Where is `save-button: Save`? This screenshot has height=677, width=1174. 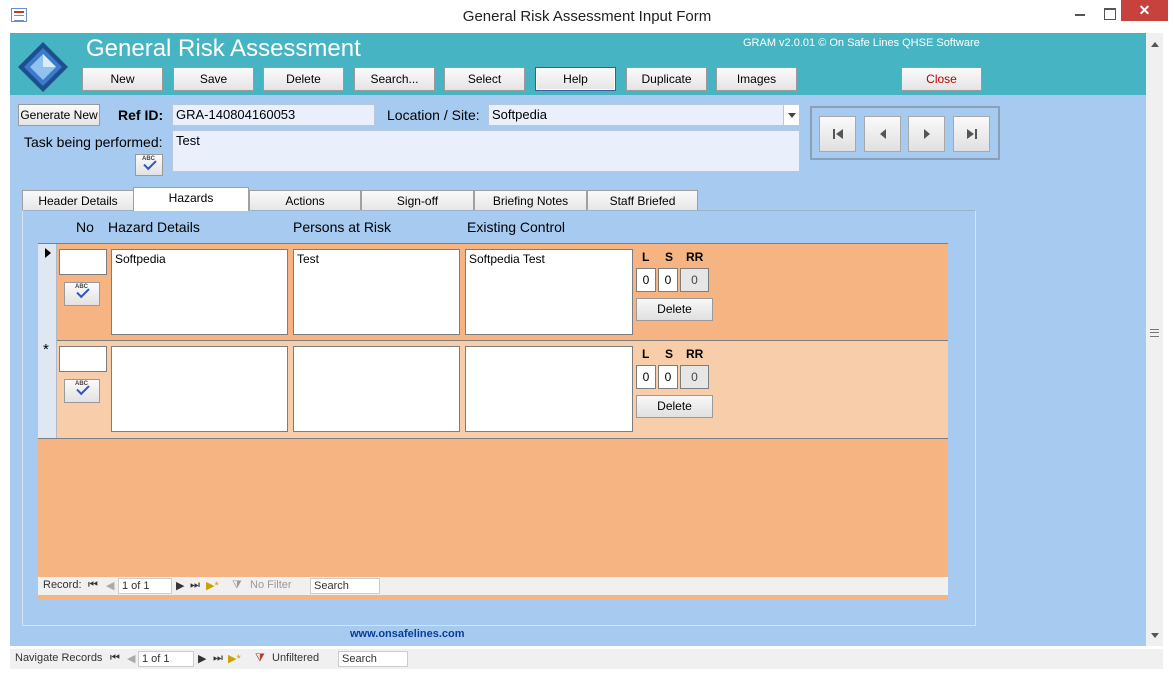
save-button: Save is located at coordinates (213, 79).